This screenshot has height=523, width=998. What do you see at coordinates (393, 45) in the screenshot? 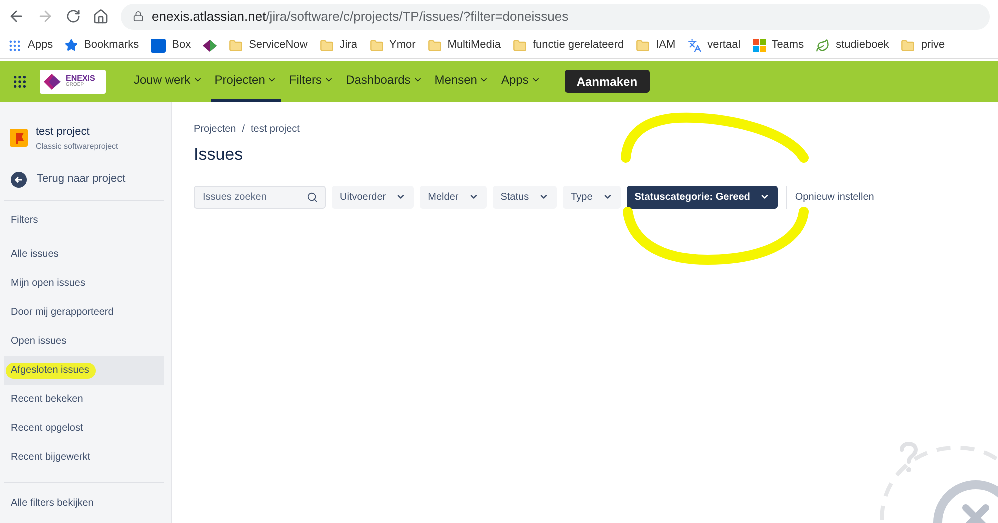
I see `bookmark-item: Ymor` at bounding box center [393, 45].